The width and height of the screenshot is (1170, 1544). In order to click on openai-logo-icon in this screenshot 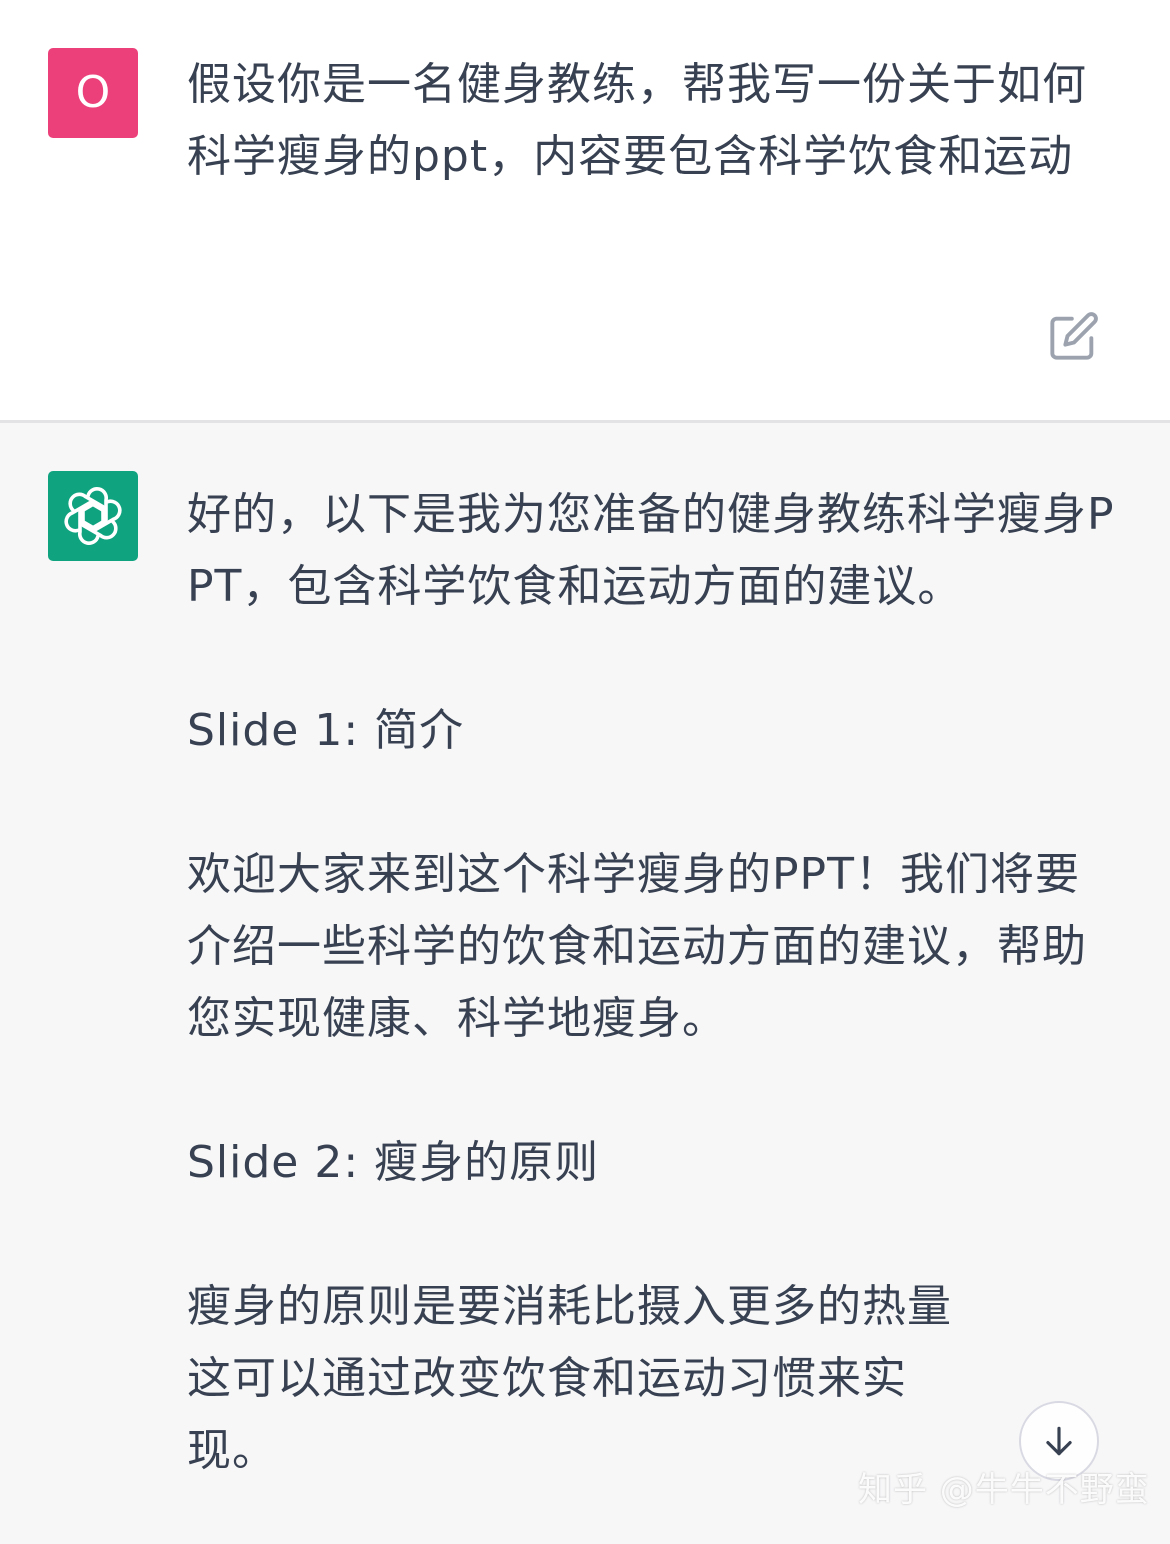, I will do `click(93, 516)`.